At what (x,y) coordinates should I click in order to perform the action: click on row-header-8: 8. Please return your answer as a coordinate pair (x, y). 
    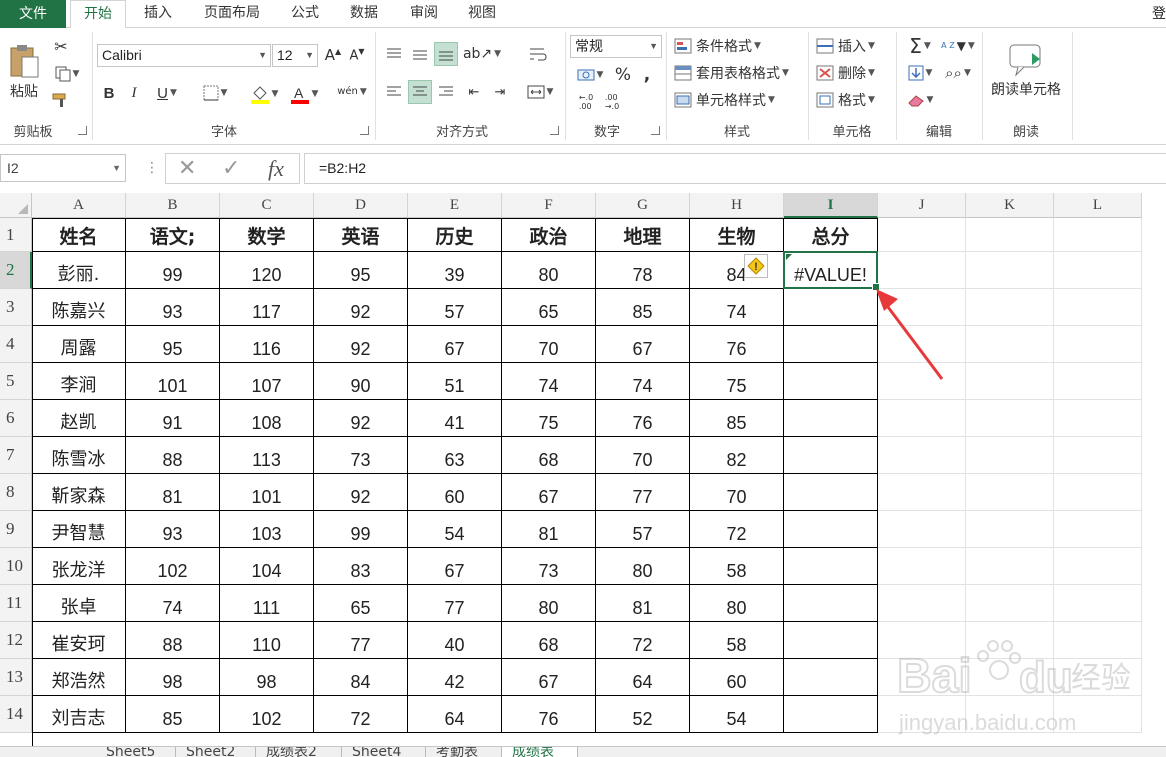
    Looking at the image, I should click on (16, 492).